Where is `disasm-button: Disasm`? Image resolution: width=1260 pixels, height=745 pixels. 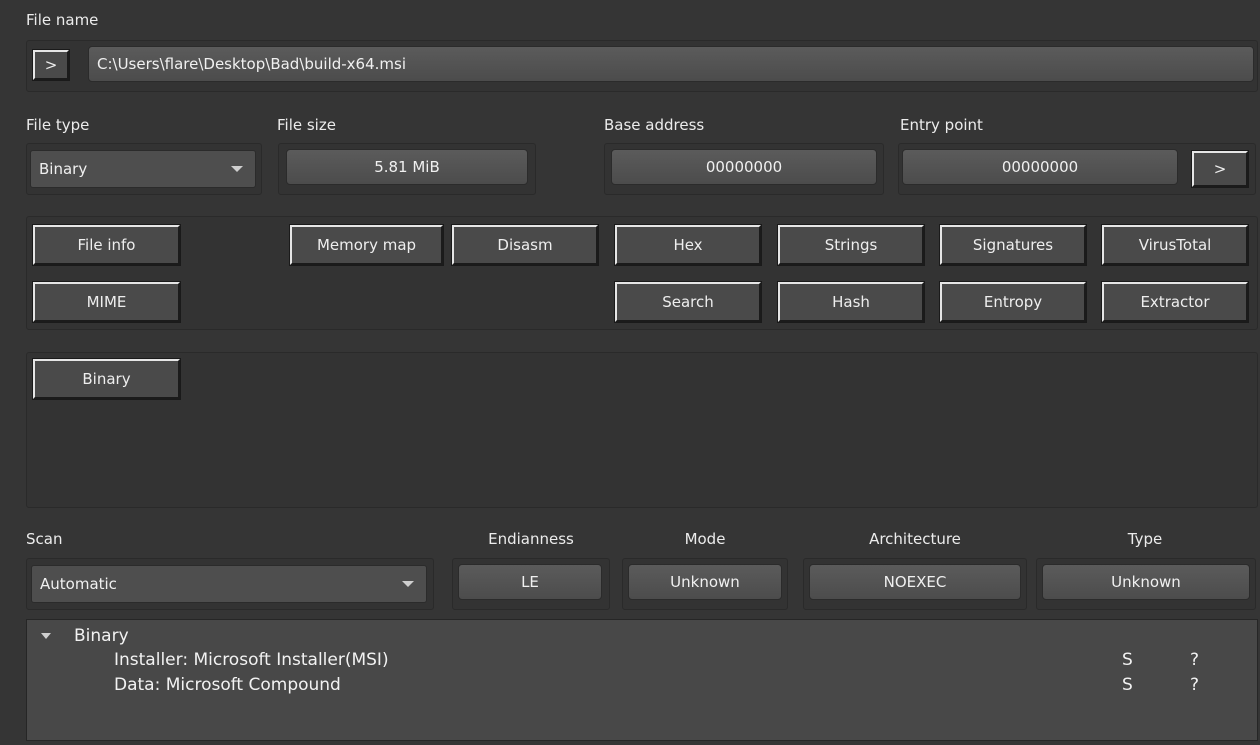 disasm-button: Disasm is located at coordinates (525, 245).